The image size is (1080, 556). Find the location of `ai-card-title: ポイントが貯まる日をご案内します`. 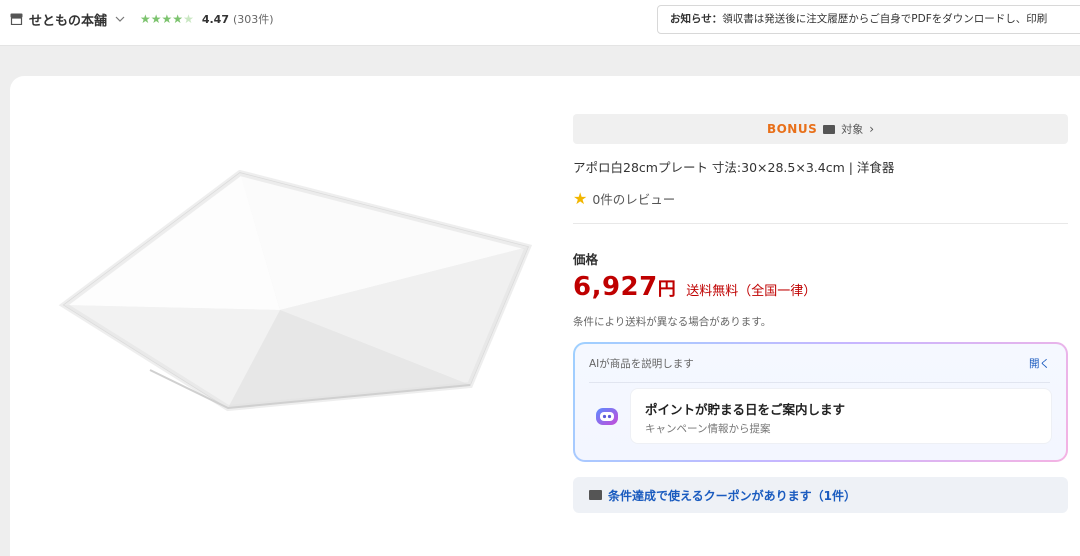

ai-card-title: ポイントが貯まる日をご案内します is located at coordinates (745, 409).